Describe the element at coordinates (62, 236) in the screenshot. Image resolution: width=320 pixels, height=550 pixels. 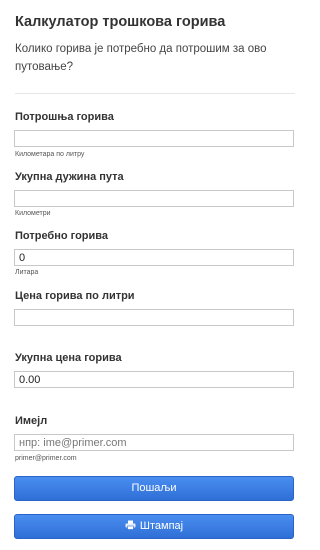
I see `fuel-needed-label: Потребно горива` at that location.